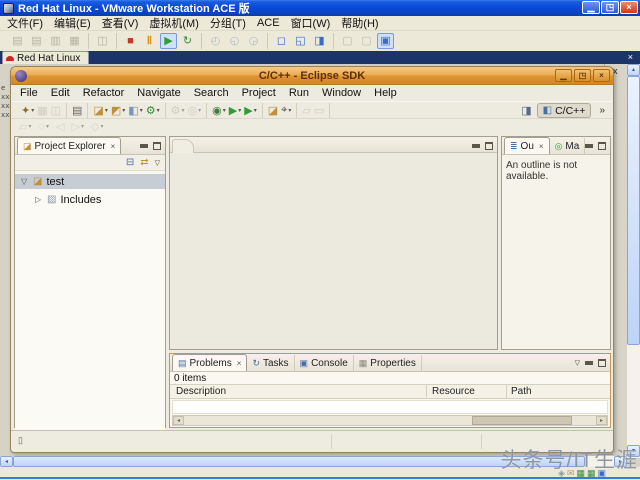 The image size is (640, 480). I want to click on open-resource-button: ◪, so click(273, 110).